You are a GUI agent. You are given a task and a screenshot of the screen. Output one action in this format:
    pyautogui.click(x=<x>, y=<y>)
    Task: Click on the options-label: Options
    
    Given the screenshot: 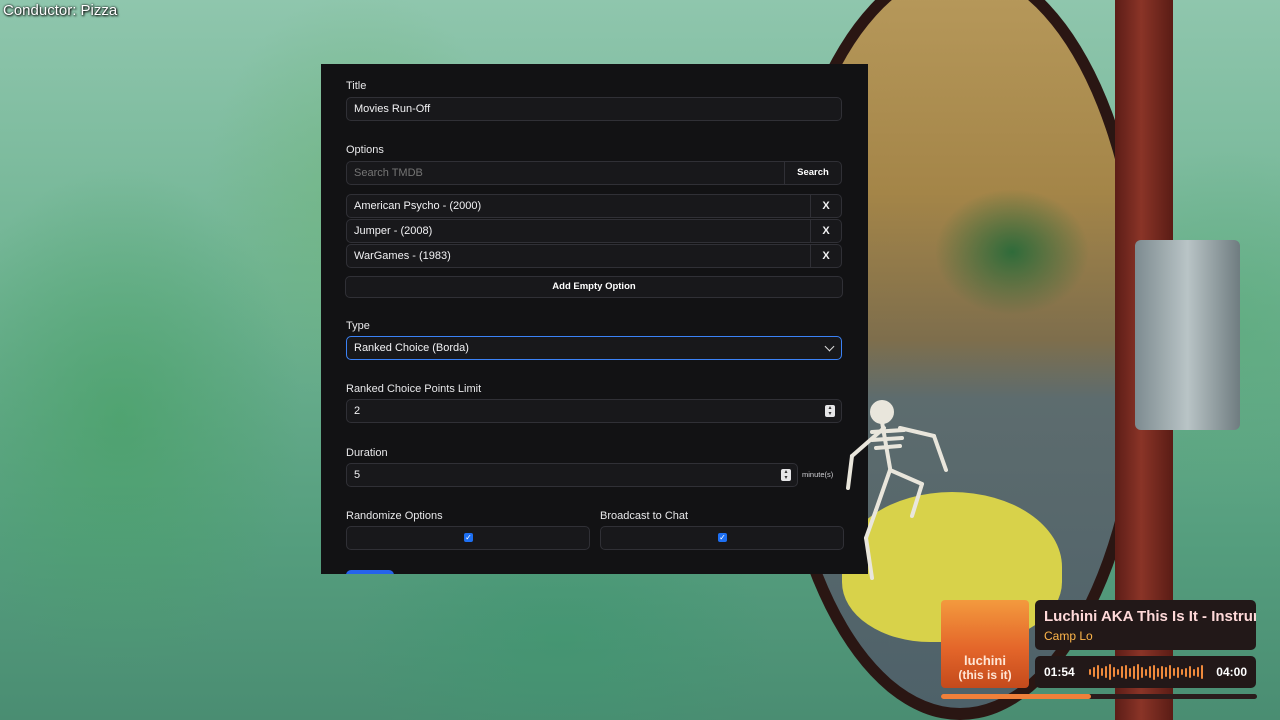 What is the action you would take?
    pyautogui.click(x=365, y=150)
    